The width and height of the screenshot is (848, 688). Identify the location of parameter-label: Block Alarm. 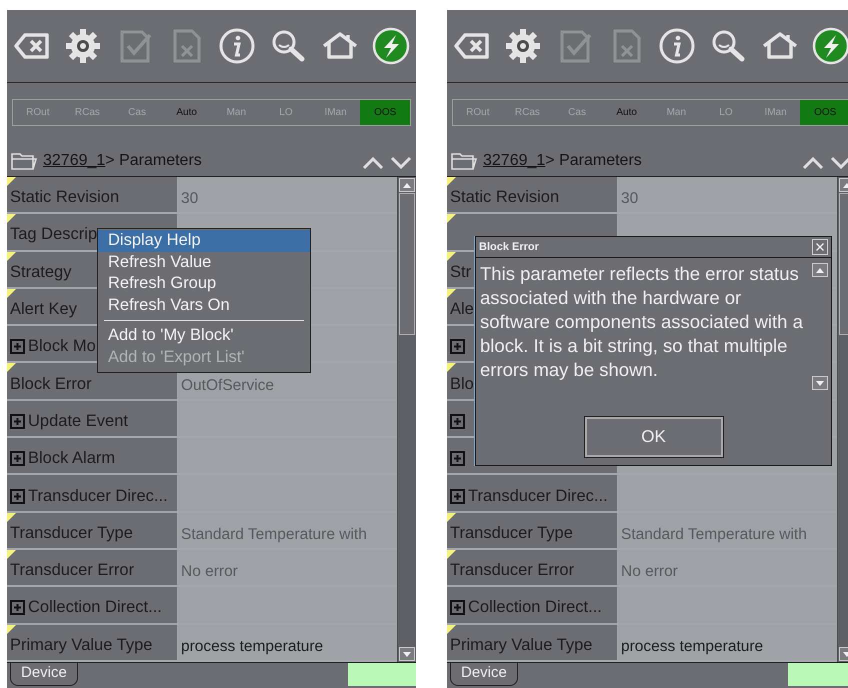
(72, 458).